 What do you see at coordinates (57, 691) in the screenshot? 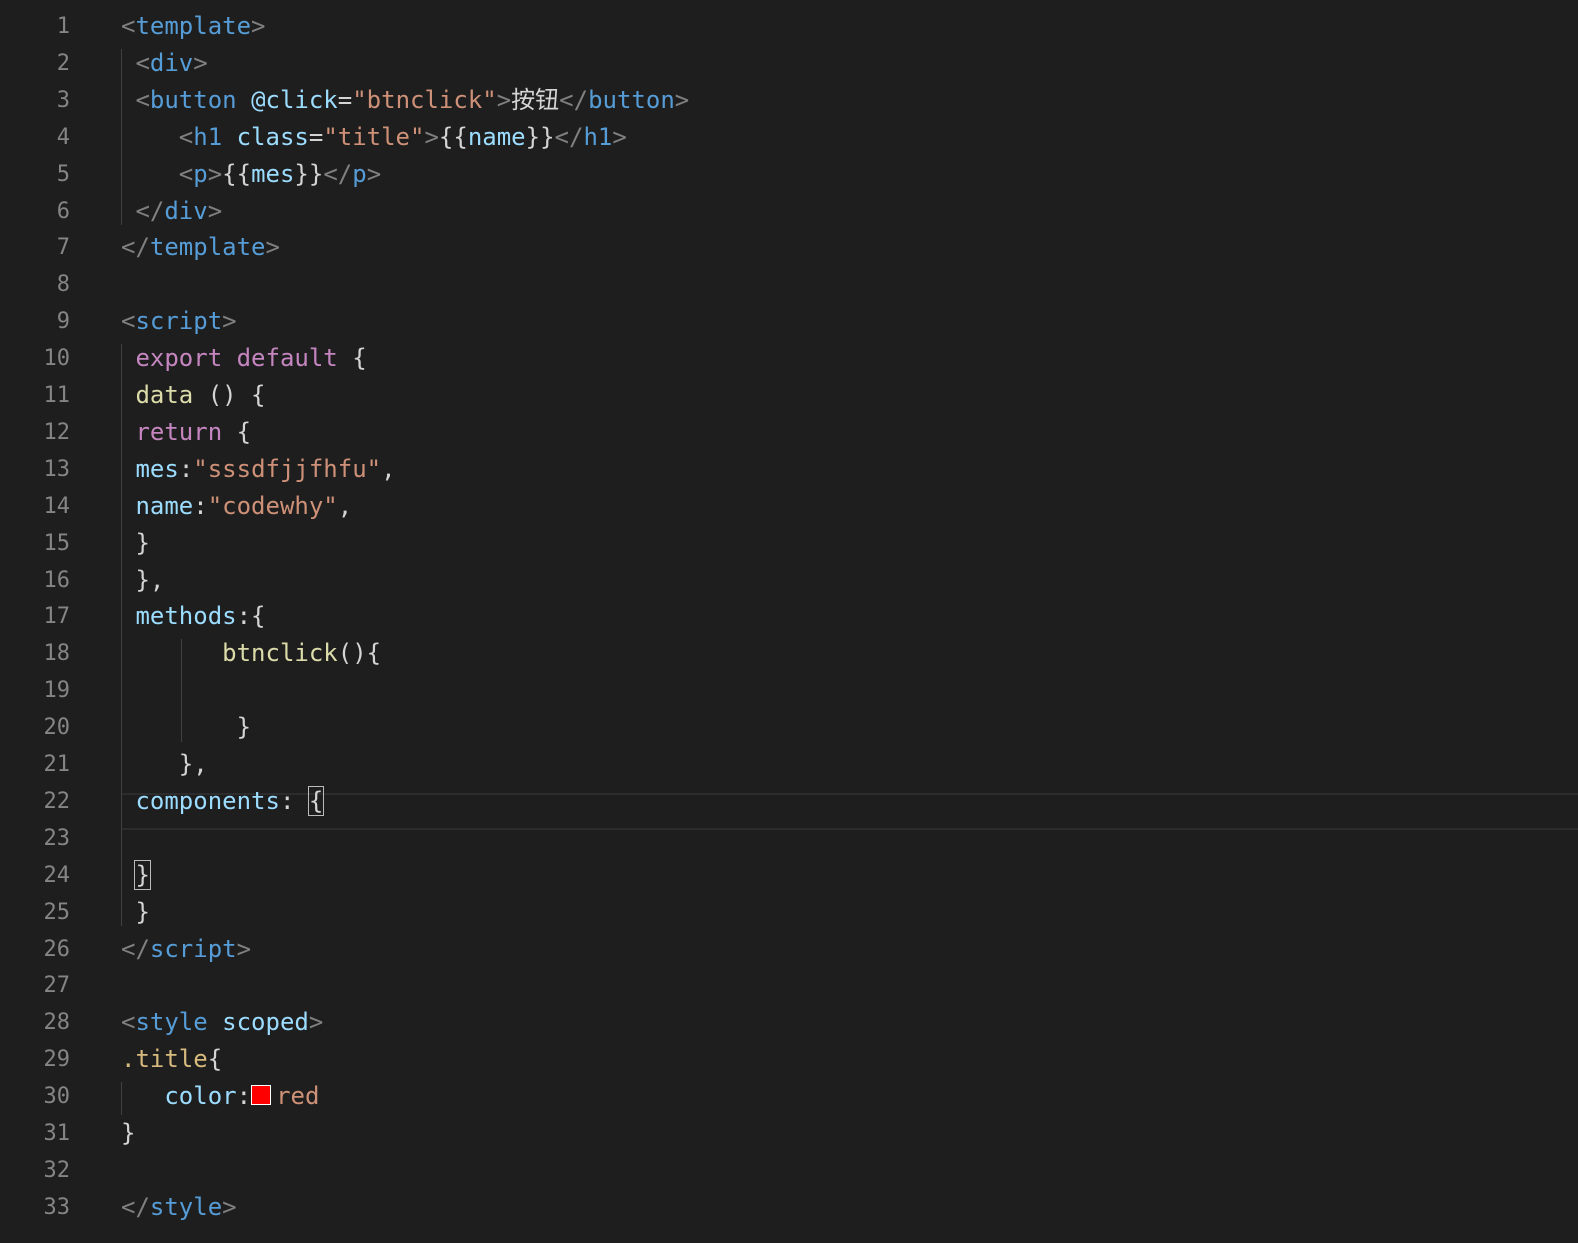
I see `line-number: 19` at bounding box center [57, 691].